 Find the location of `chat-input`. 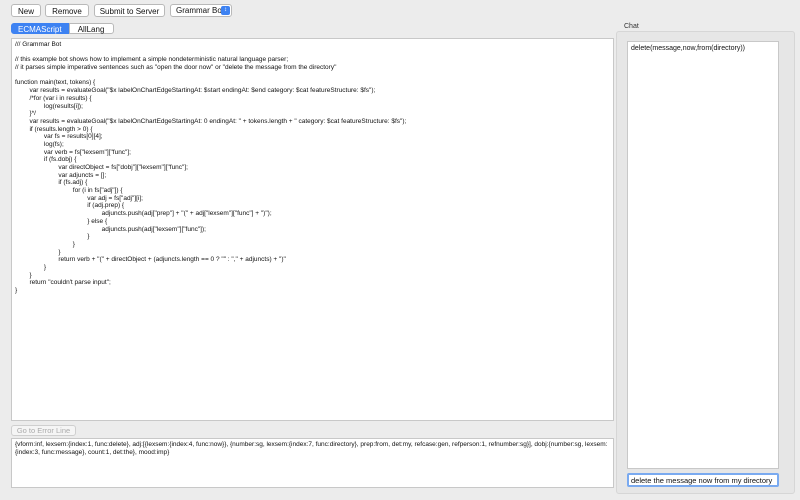

chat-input is located at coordinates (703, 480).